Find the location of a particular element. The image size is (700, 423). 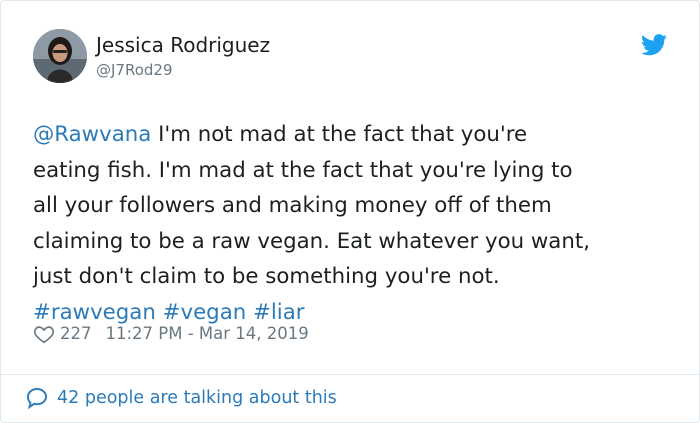

hashtag-link: #vegan is located at coordinates (205, 312).